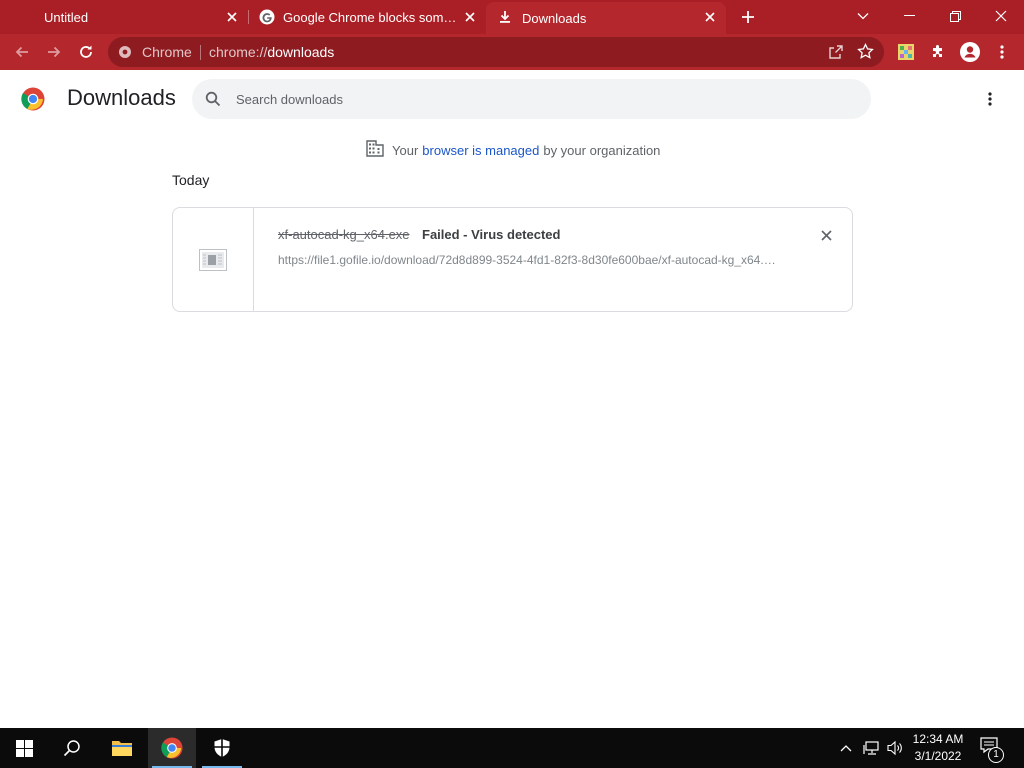  I want to click on google-favicon-icon, so click(267, 18).